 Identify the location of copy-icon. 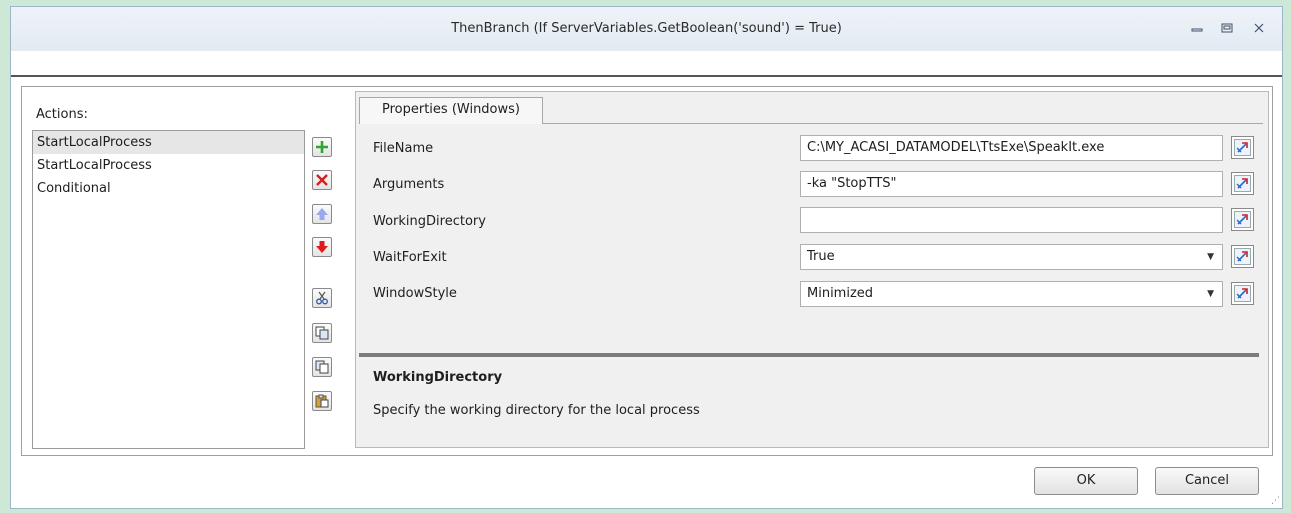
(322, 333).